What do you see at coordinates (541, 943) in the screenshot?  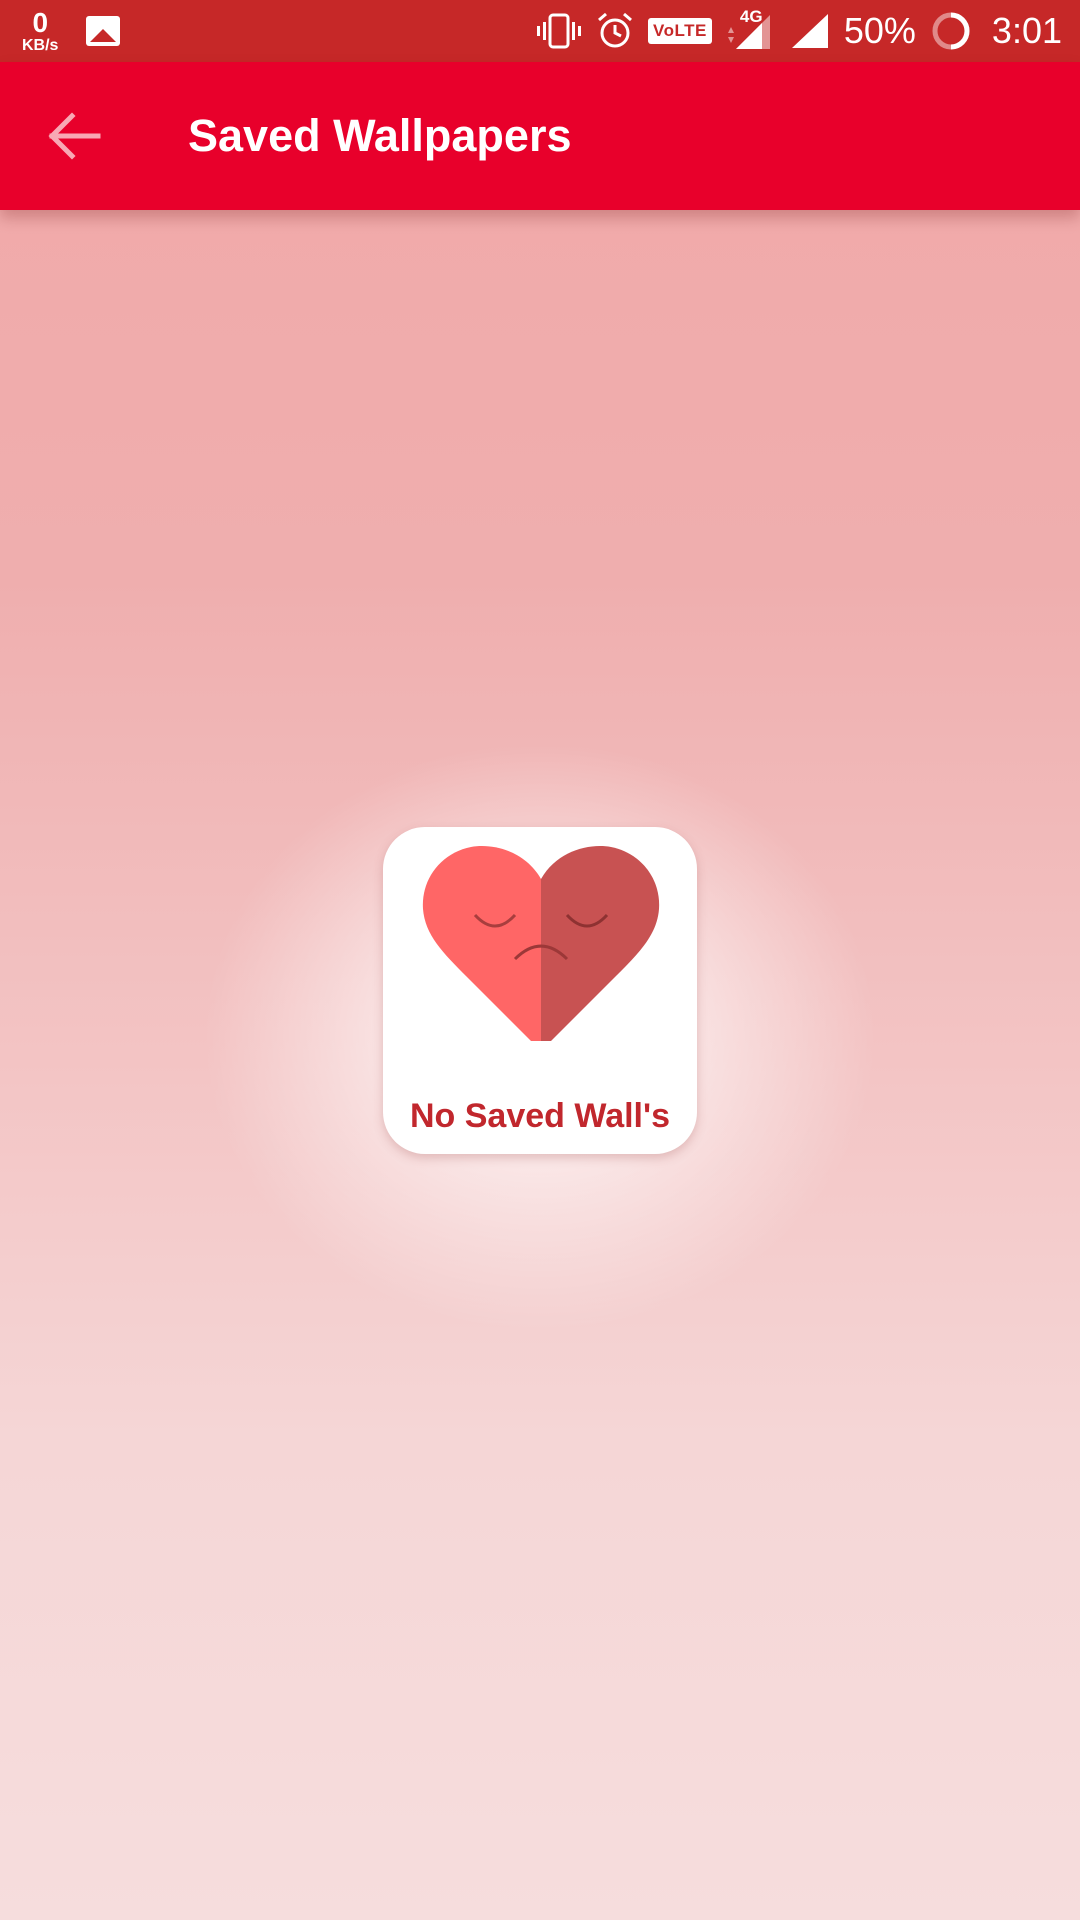 I see `sad-heart-icon` at bounding box center [541, 943].